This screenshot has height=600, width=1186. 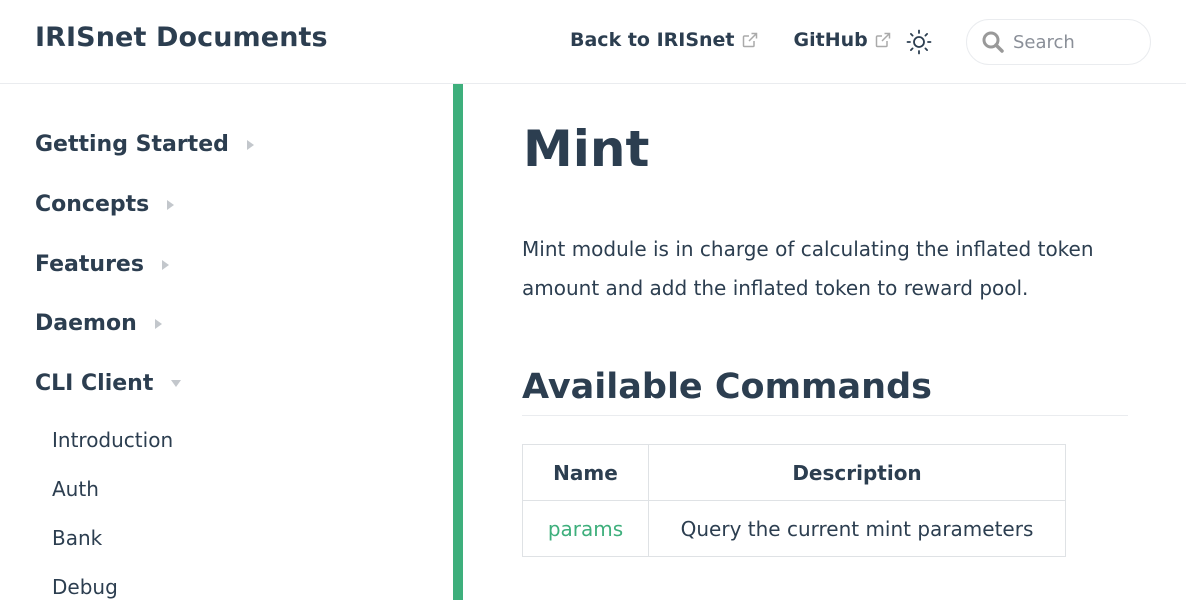 I want to click on navbar: IRISnet Documents Back to IRISnet GitHub, so click(x=593, y=42).